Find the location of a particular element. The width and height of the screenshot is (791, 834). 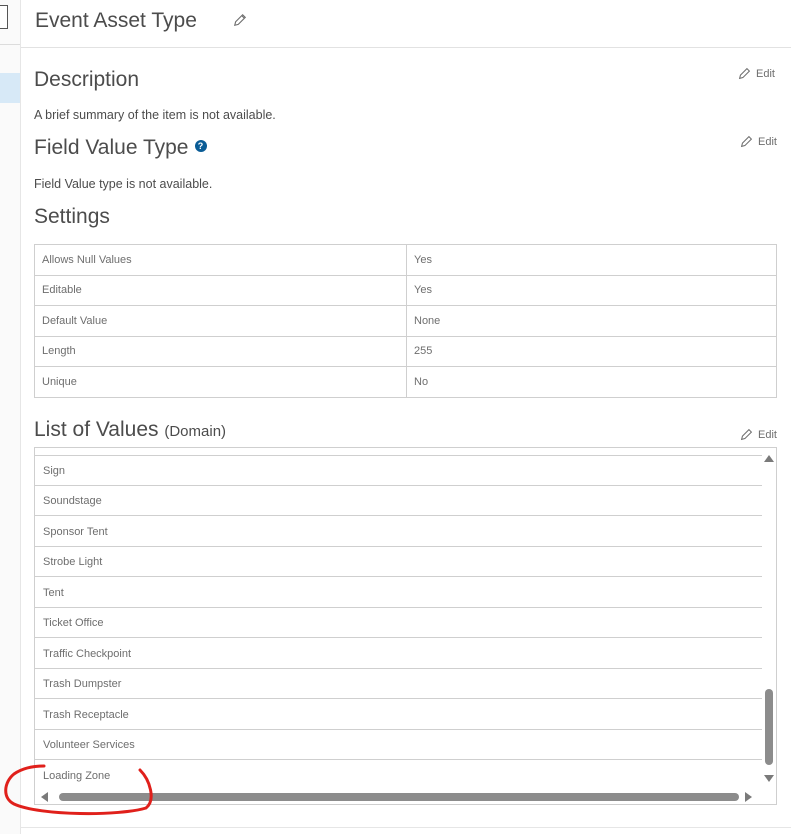

left-panel-divider is located at coordinates (10, 44).